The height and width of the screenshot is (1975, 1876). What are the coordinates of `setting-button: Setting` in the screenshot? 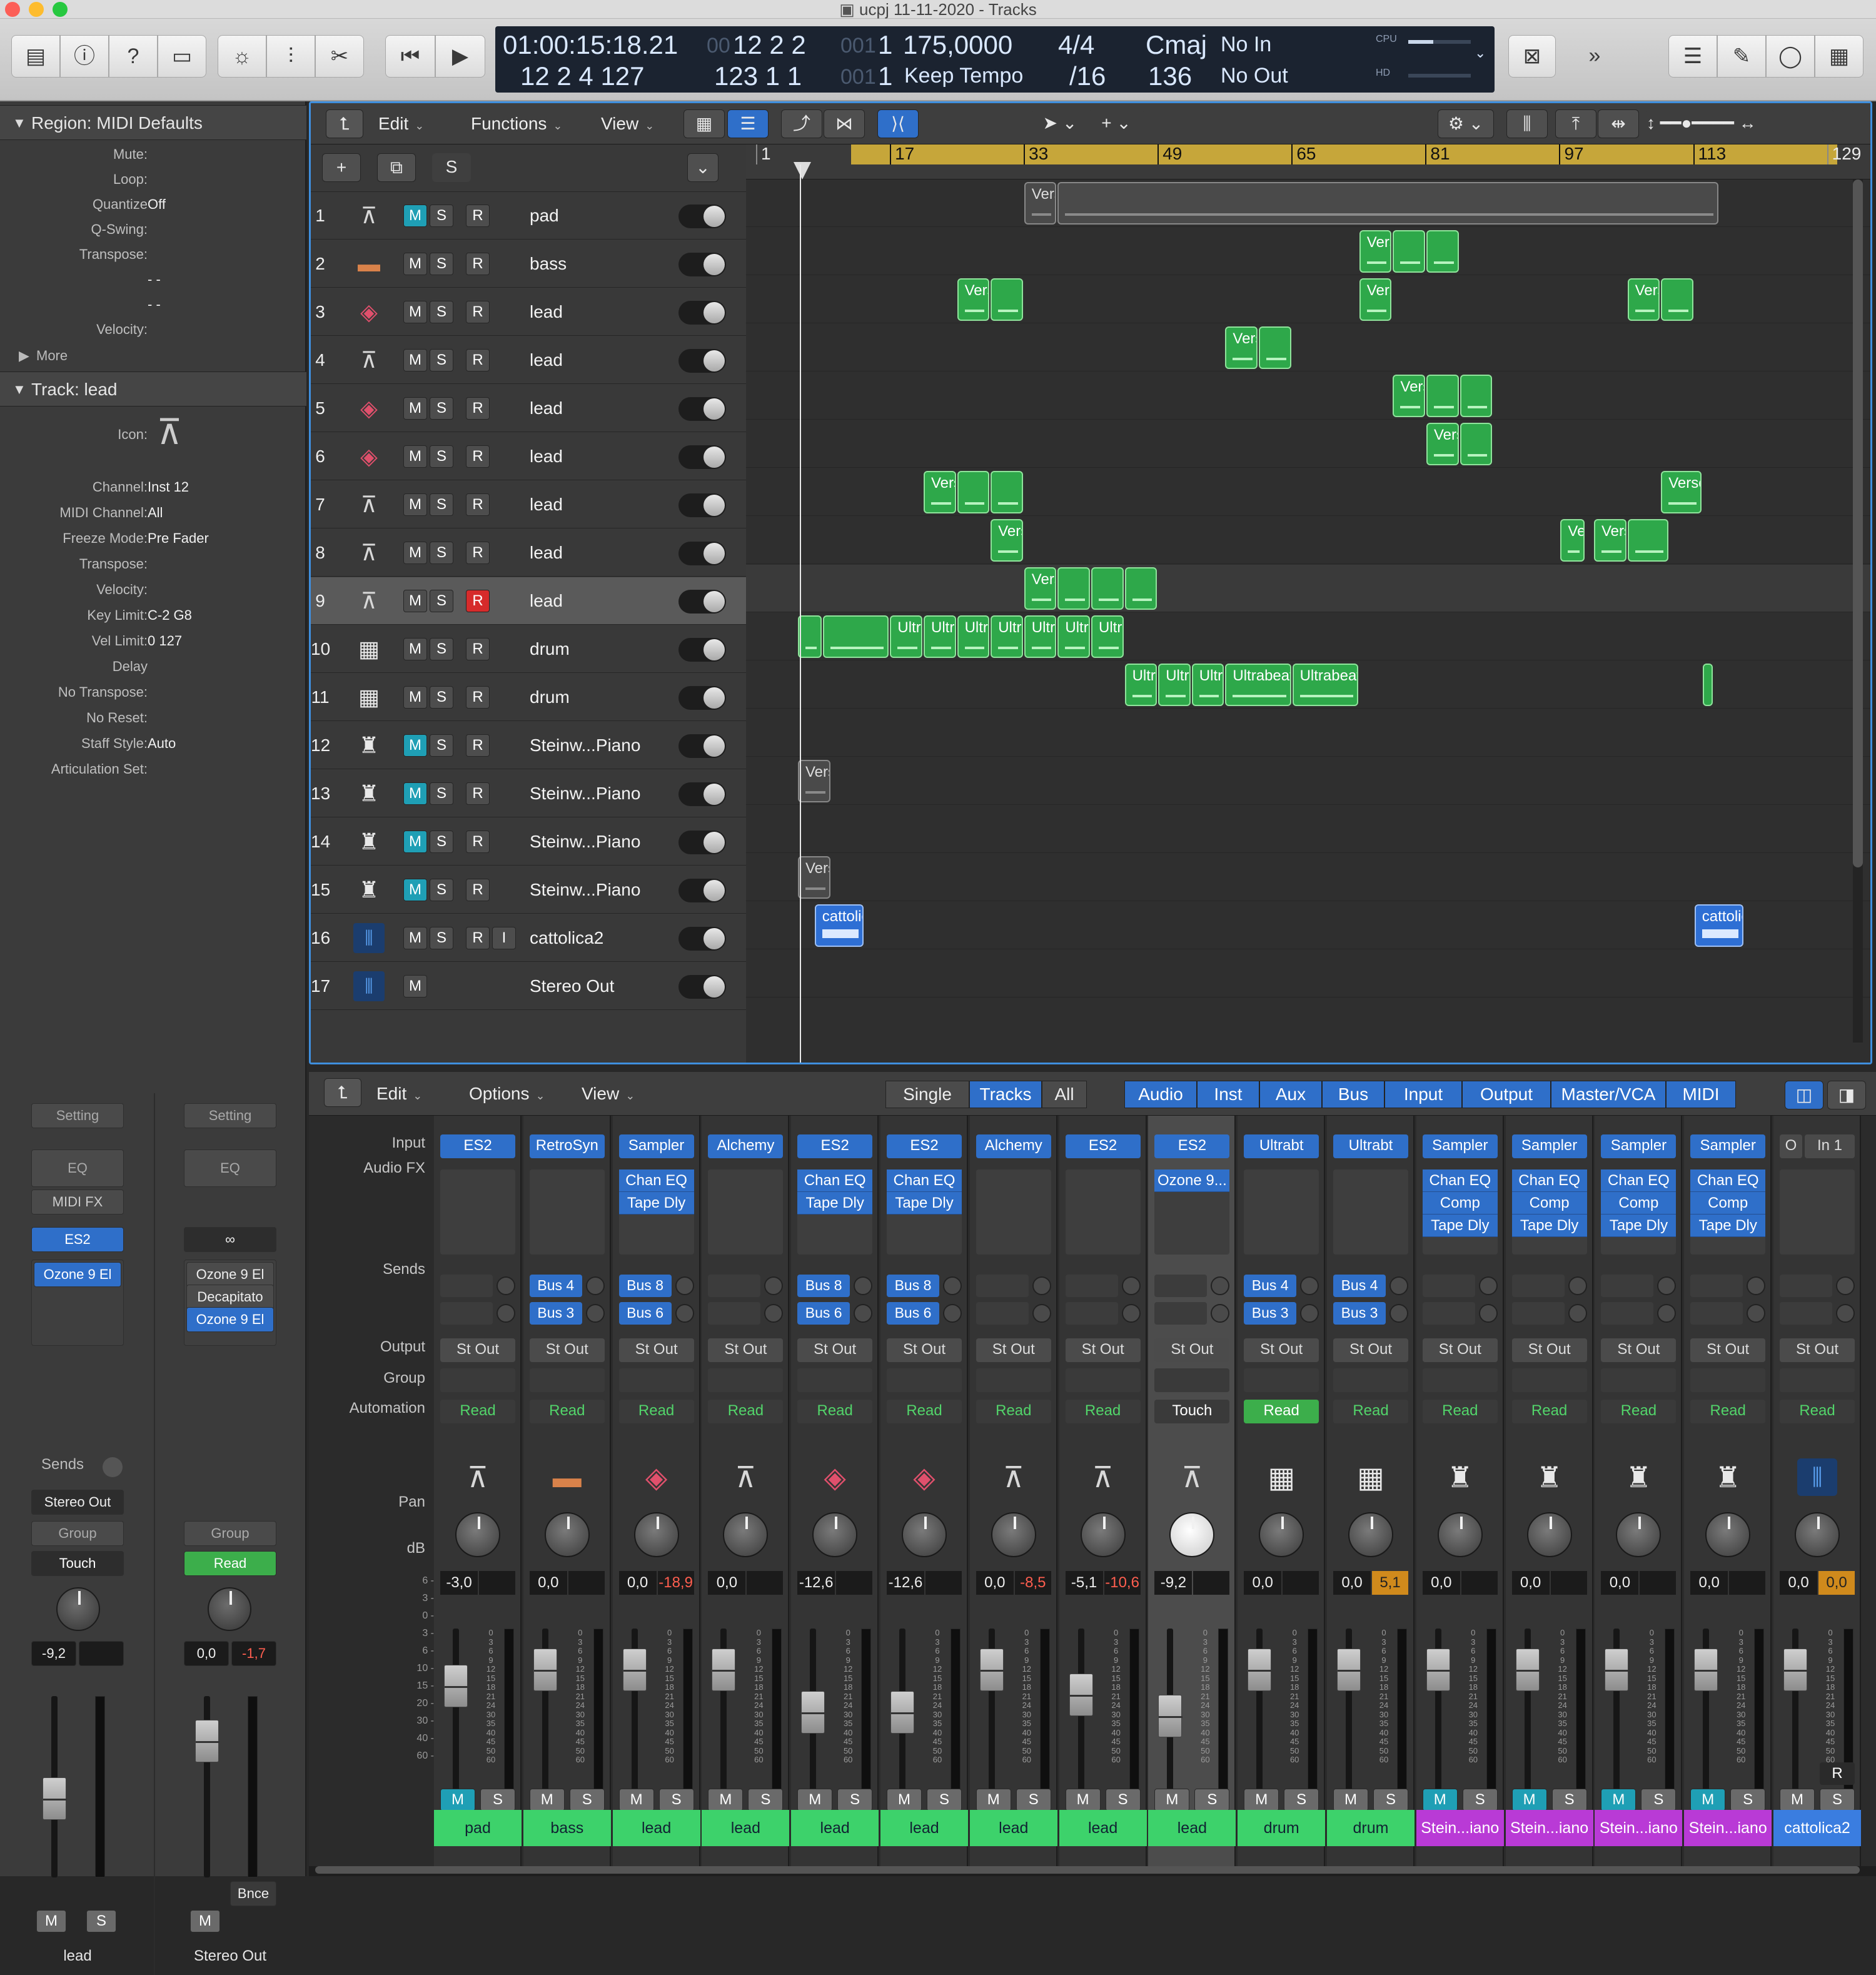 It's located at (77, 1115).